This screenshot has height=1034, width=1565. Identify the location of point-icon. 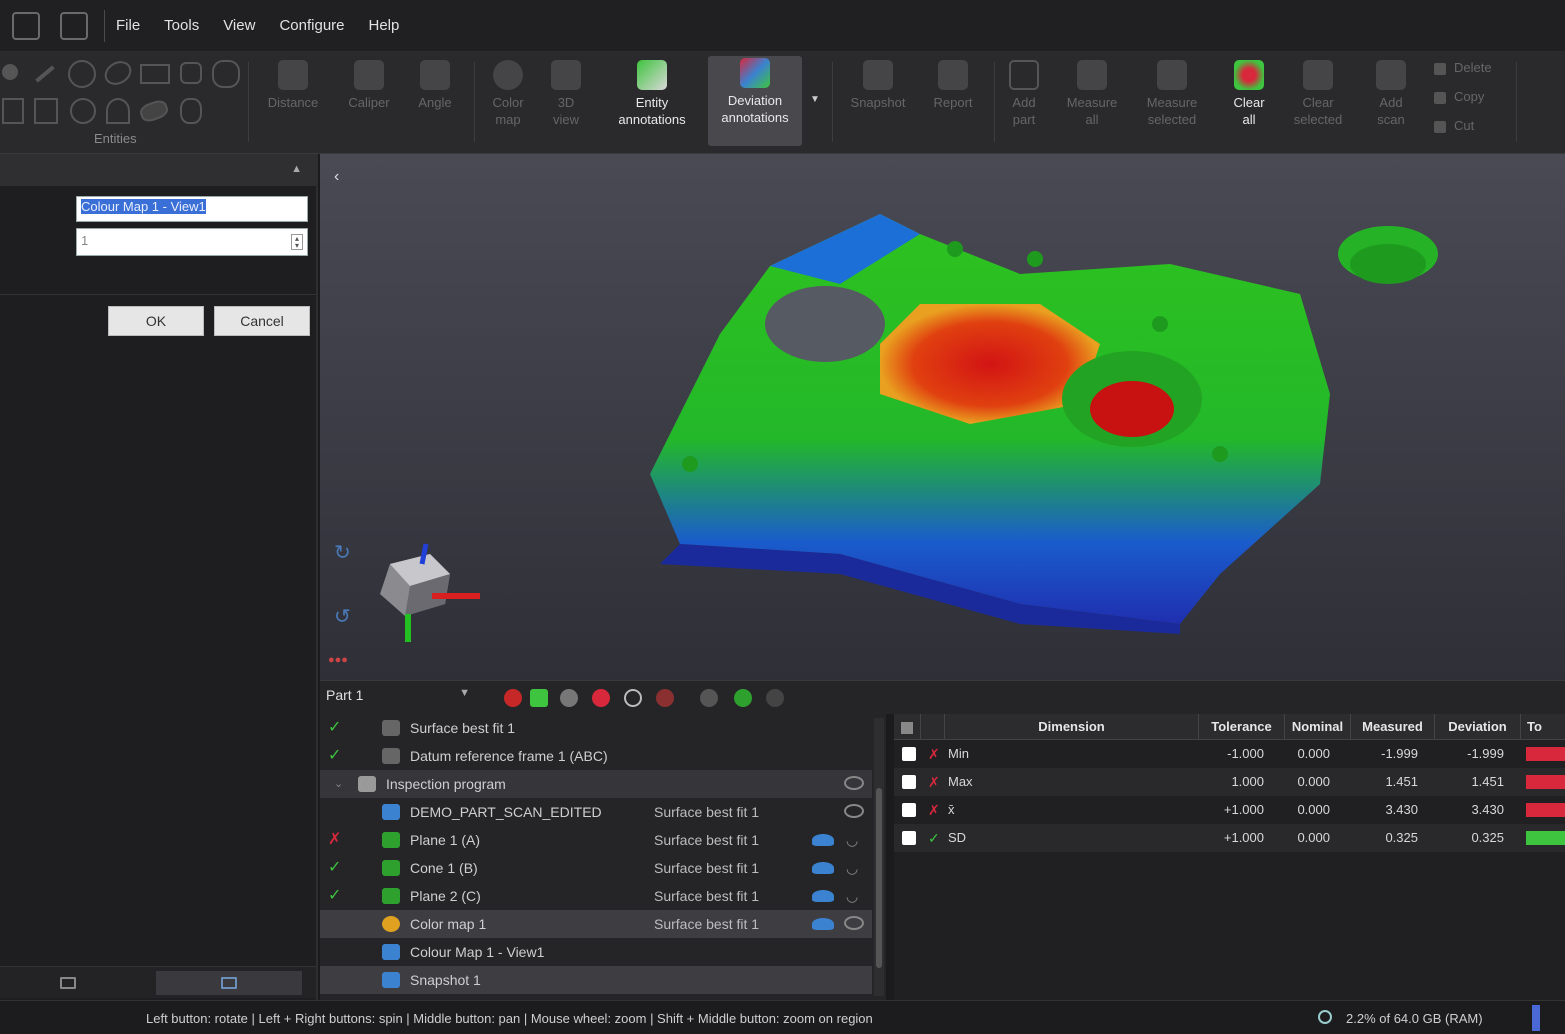
(10, 72).